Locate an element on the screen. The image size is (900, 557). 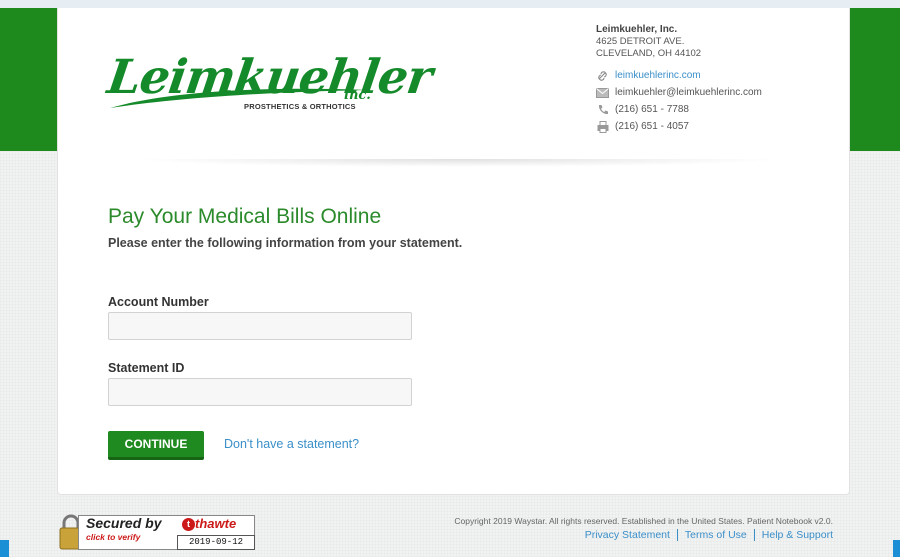
website-link: leimkuehlerinc.com is located at coordinates (658, 75).